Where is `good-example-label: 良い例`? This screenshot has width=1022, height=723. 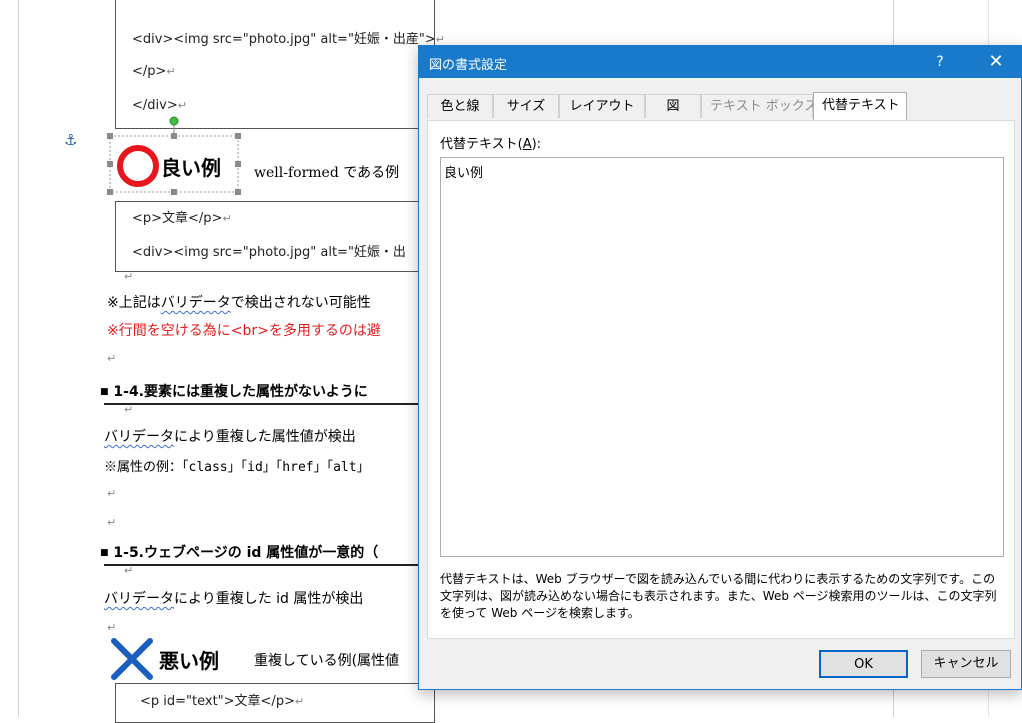 good-example-label: 良い例 is located at coordinates (191, 168).